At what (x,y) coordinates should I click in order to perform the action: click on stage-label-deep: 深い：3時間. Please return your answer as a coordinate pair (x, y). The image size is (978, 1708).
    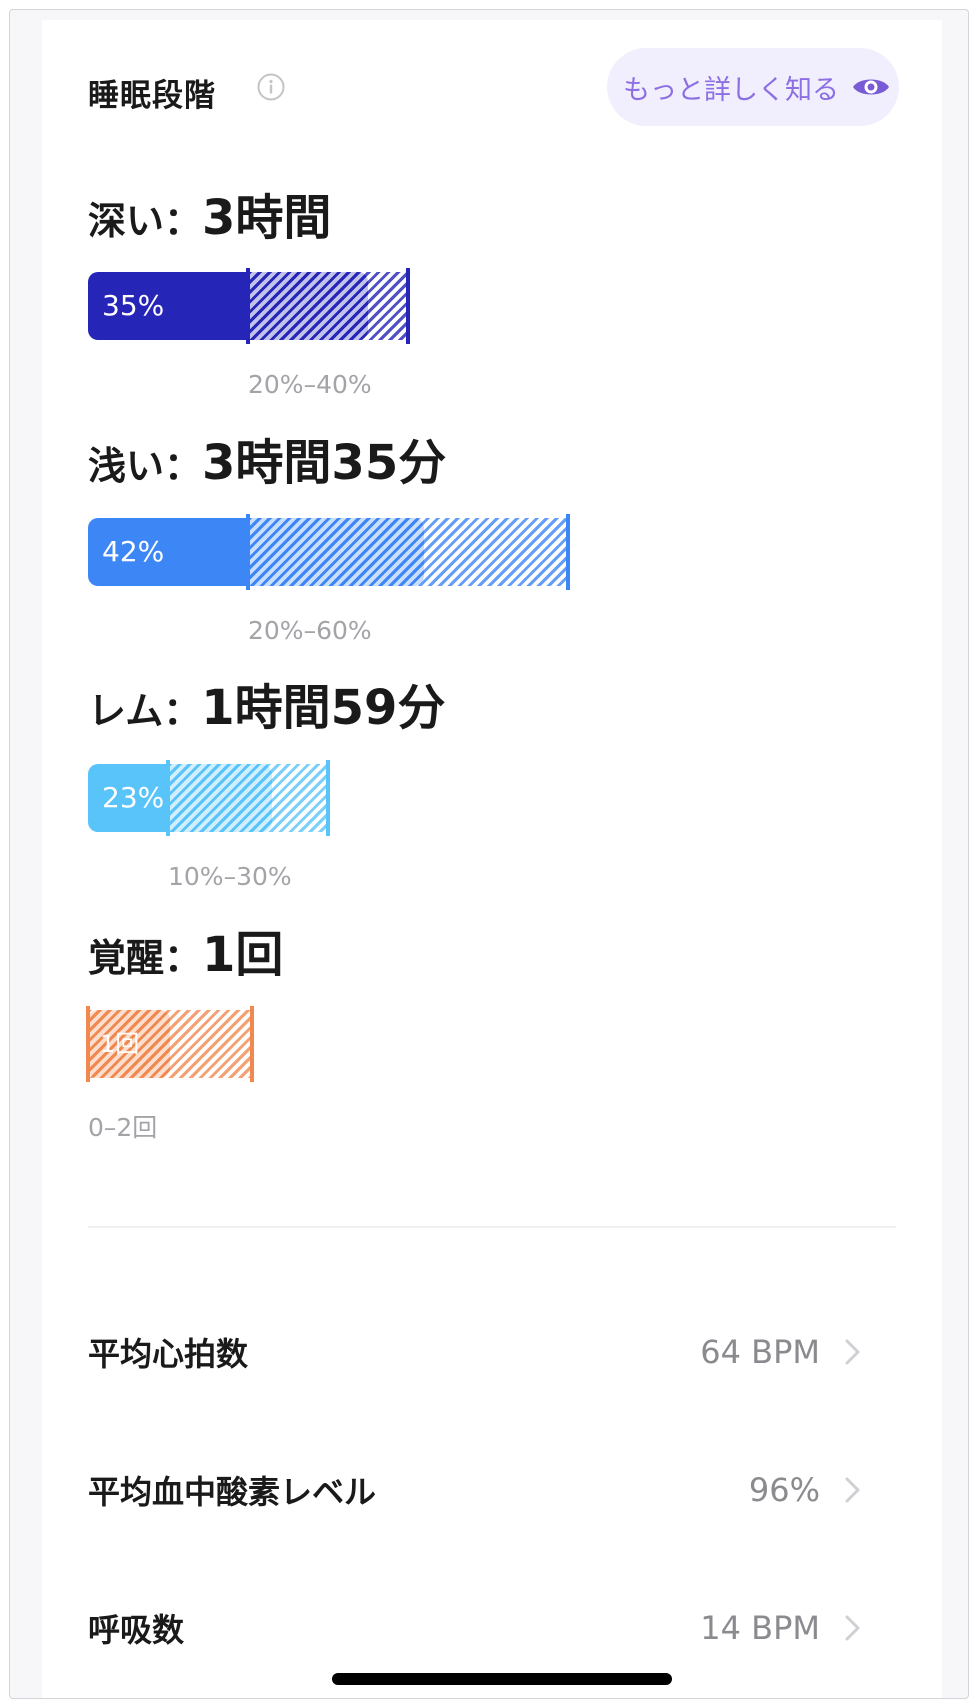
    Looking at the image, I should click on (209, 213).